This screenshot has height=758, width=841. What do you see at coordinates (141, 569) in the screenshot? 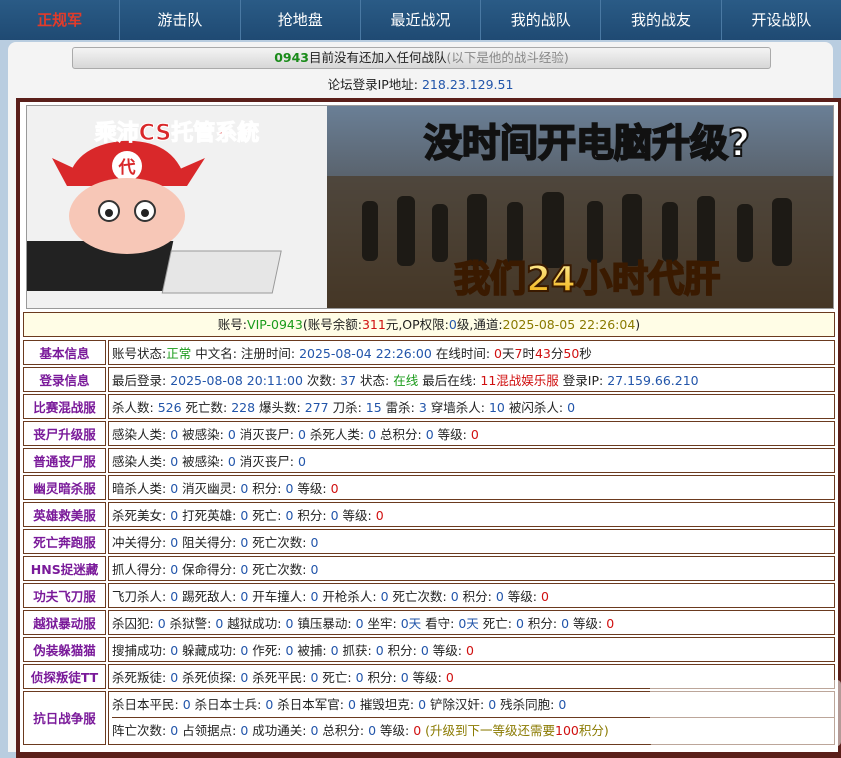
I see `stat-part: 抓人得分:` at bounding box center [141, 569].